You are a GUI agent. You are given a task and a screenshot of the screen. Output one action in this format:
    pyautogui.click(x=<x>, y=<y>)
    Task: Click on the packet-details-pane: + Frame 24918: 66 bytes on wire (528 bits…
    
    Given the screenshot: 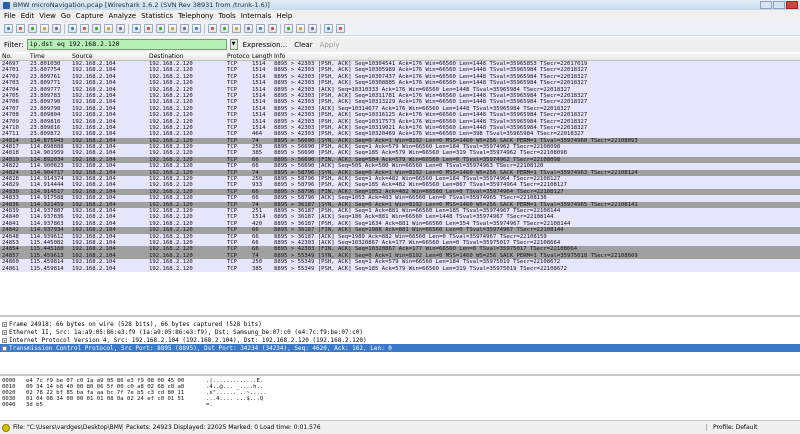 What is the action you would take?
    pyautogui.click(x=400, y=348)
    